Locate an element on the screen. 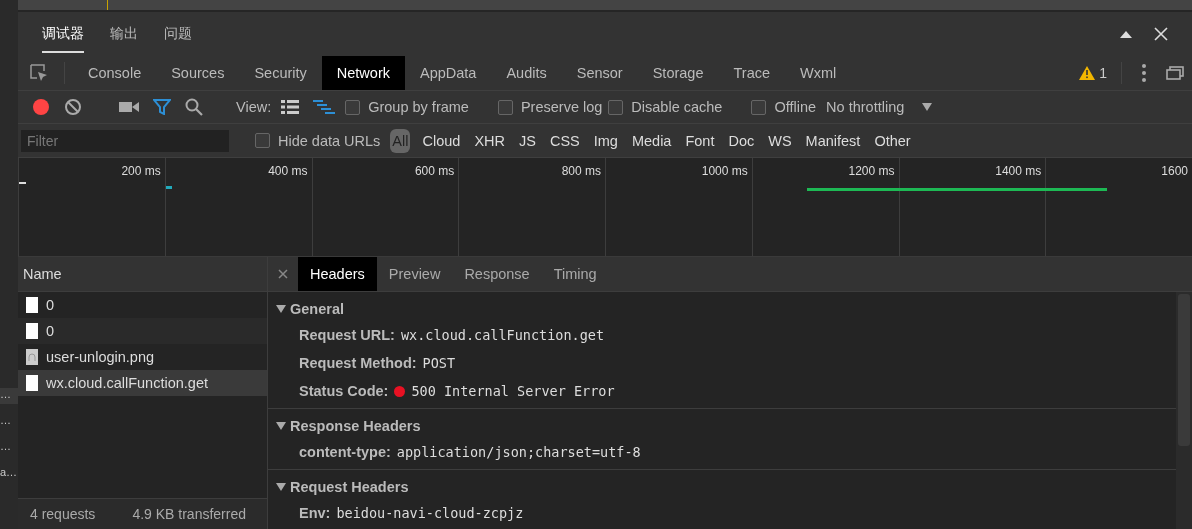 Image resolution: width=1192 pixels, height=529 pixels. panel-tab: Security is located at coordinates (280, 73).